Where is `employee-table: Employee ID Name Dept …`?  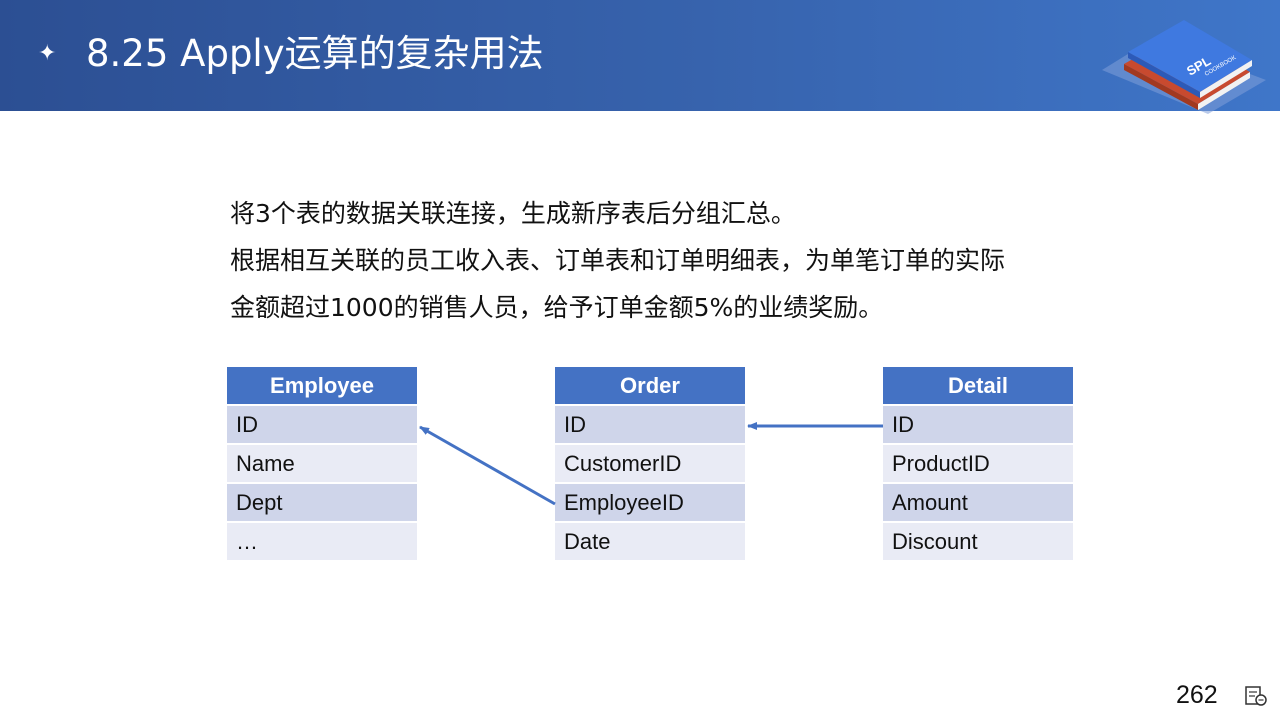
employee-table: Employee ID Name Dept … is located at coordinates (322, 463).